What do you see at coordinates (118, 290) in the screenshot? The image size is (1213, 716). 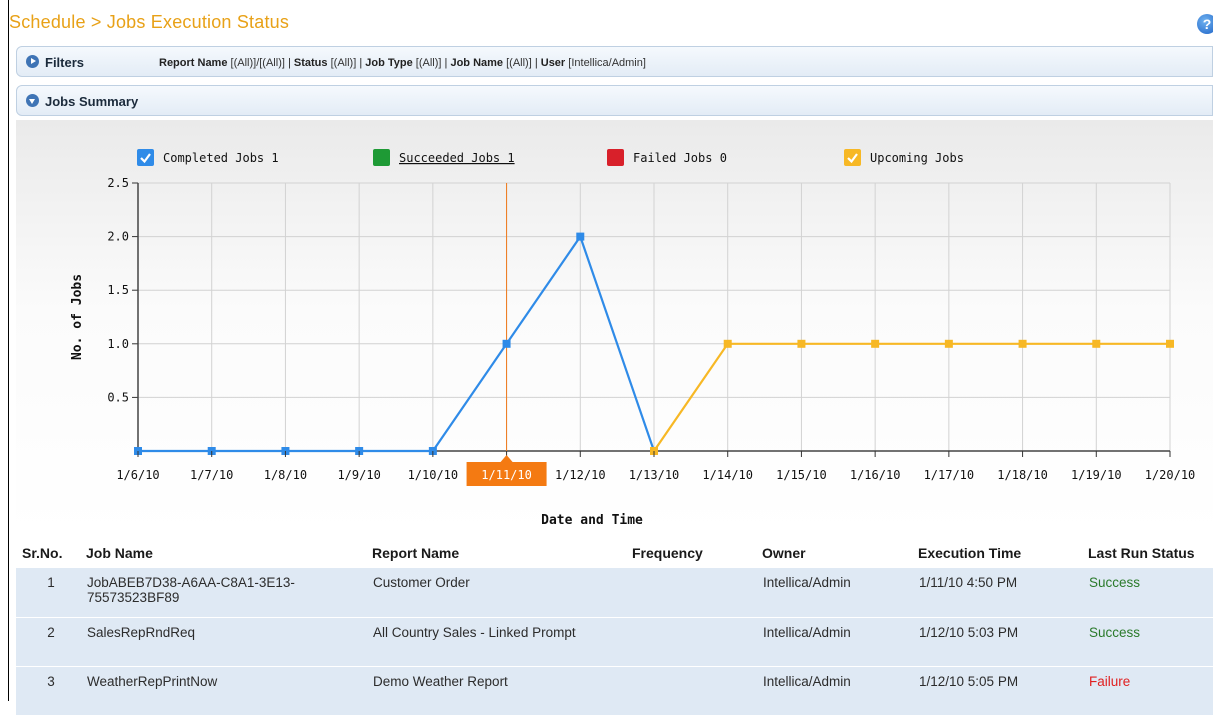 I see `y-tick-label: 1.5` at bounding box center [118, 290].